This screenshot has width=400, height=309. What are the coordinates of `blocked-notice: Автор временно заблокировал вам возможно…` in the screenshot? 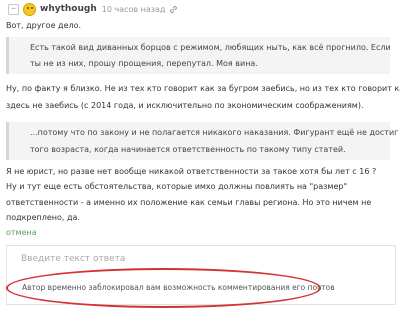 It's located at (178, 287).